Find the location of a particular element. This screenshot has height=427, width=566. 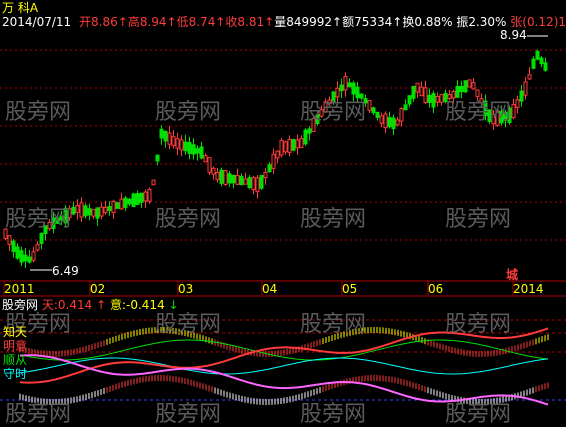

event-badge: 城 is located at coordinates (512, 275).